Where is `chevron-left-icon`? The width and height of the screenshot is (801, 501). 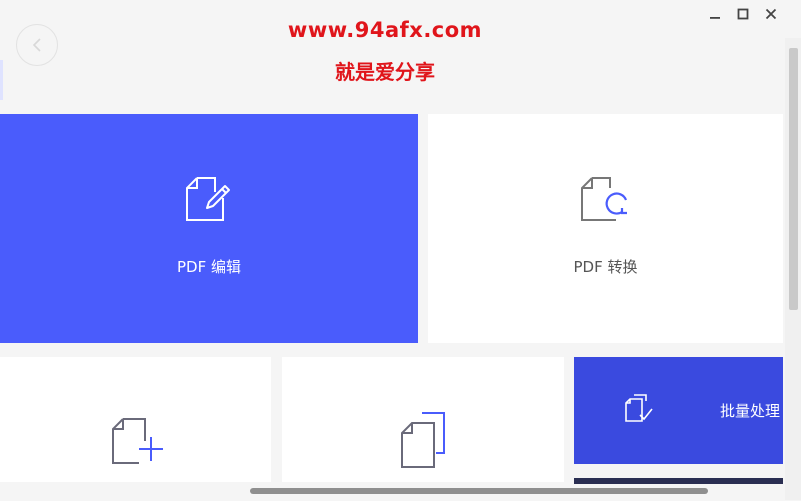 chevron-left-icon is located at coordinates (36, 45).